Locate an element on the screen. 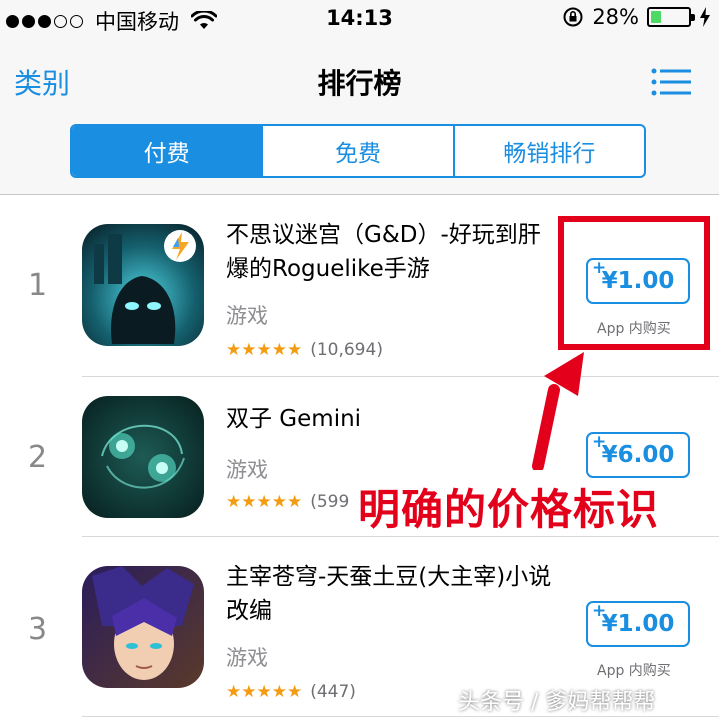 Image resolution: width=719 pixels, height=719 pixels. in-app-purchase-label: App 内购买 is located at coordinates (634, 671).